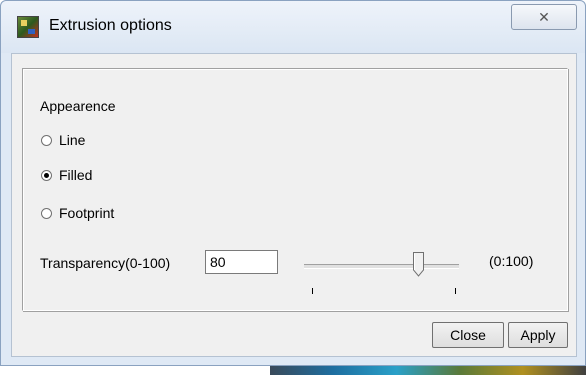 The height and width of the screenshot is (375, 586). Describe the element at coordinates (76, 175) in the screenshot. I see `radio-label-filled: Filled` at that location.